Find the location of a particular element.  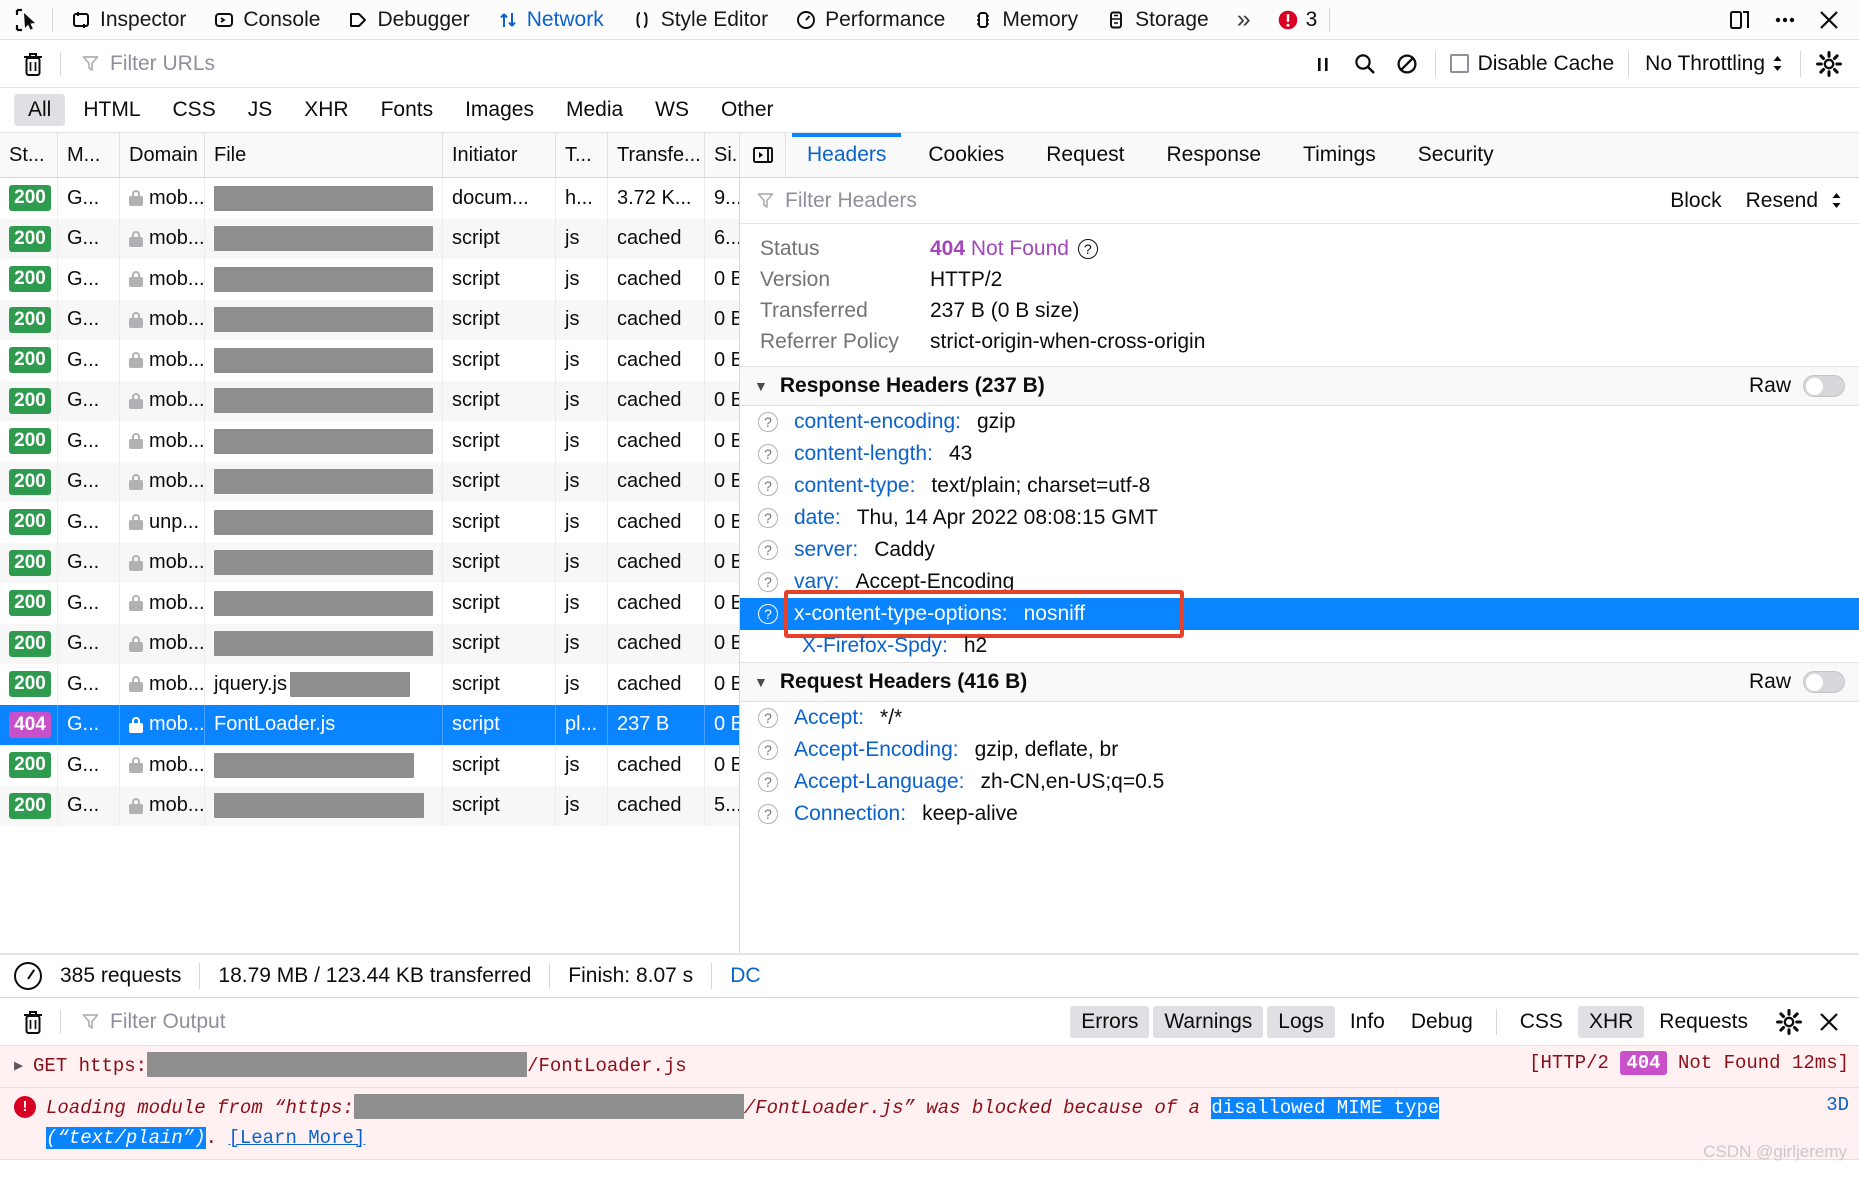

tab-console: Console is located at coordinates (267, 19).